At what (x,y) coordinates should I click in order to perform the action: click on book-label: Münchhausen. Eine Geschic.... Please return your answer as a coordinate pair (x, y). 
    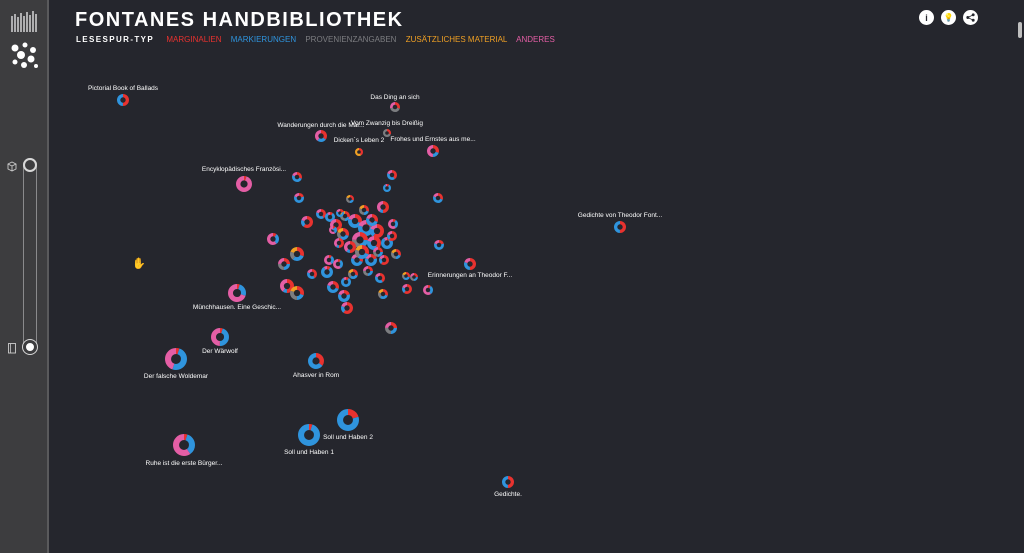
    Looking at the image, I should click on (237, 307).